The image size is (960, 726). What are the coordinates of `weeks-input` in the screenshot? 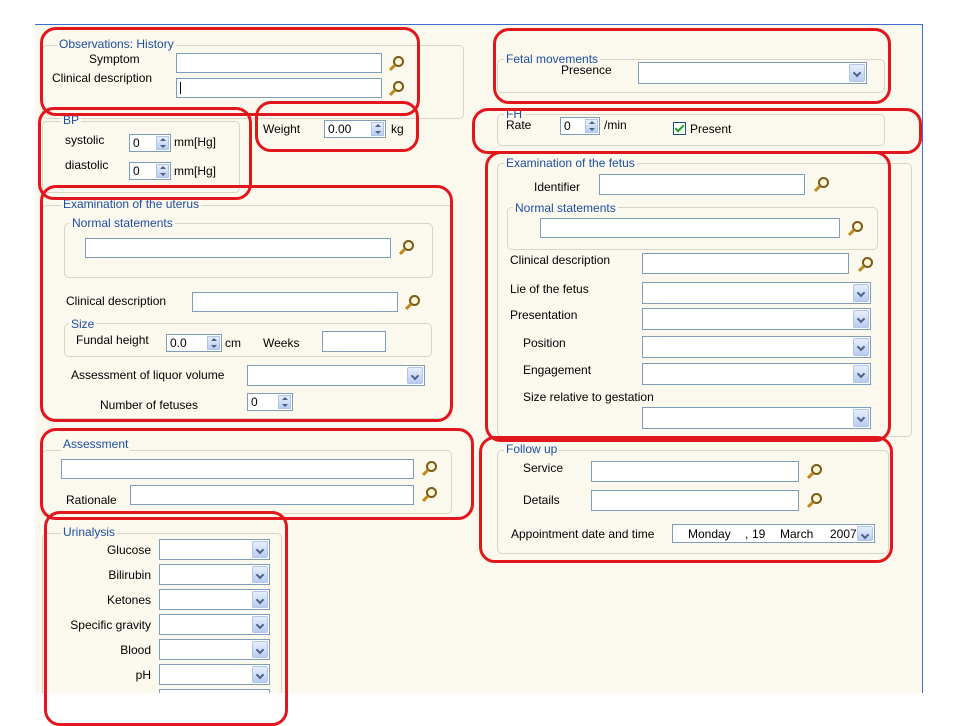 It's located at (354, 341).